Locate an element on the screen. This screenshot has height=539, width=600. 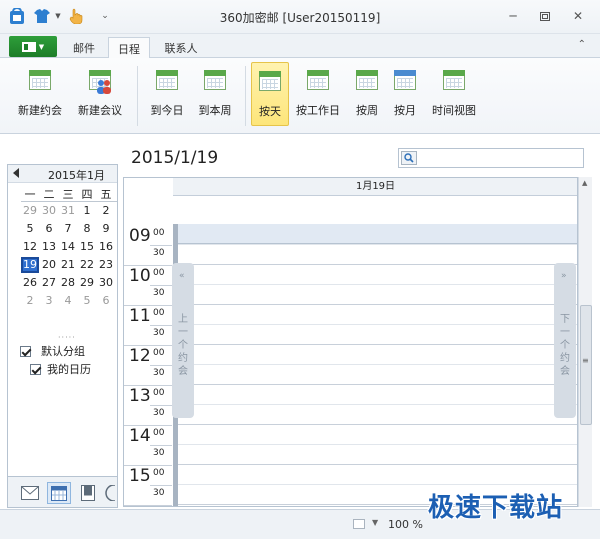
hour-label: 11 is located at coordinates (140, 316).